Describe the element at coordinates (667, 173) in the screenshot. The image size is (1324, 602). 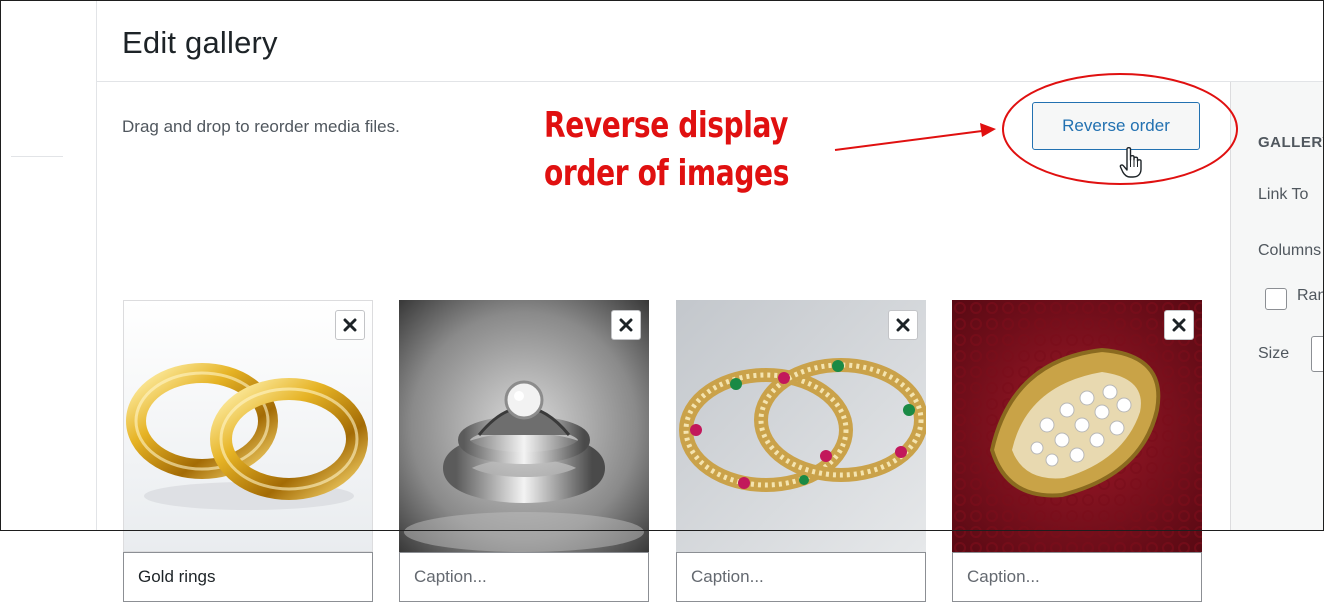
I see `annotation-line-2: order of images` at that location.